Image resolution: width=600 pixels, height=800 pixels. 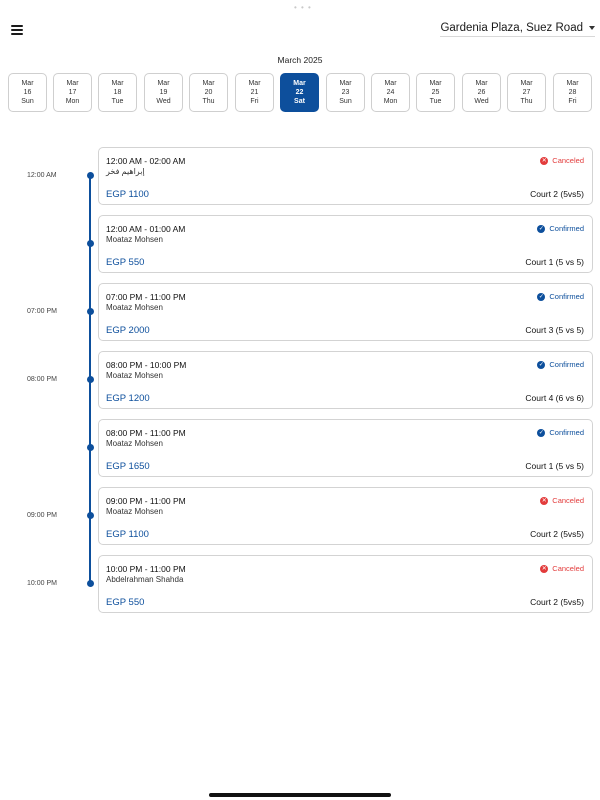 I want to click on time-label: 09:00 PM, so click(x=42, y=515).